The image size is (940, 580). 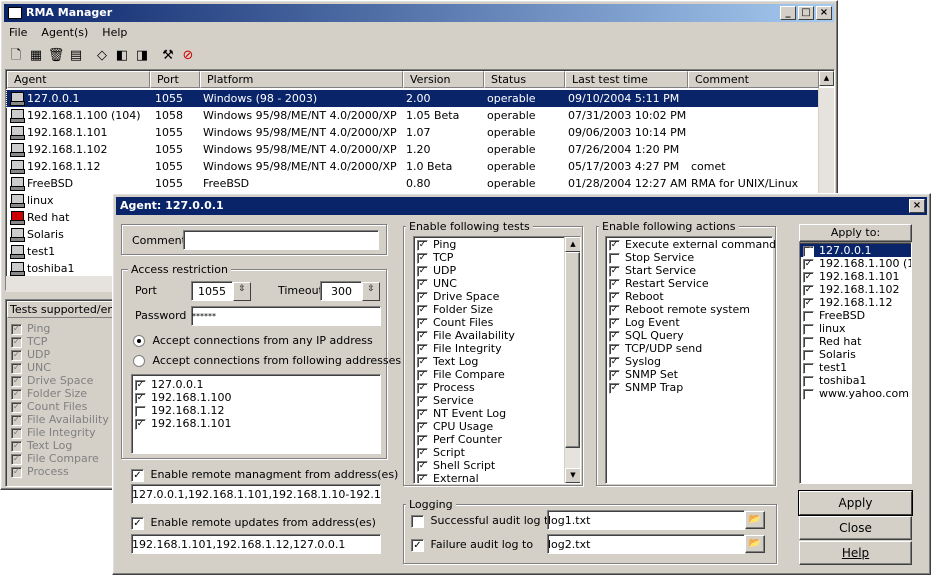 I want to click on col-last-test: Last test time, so click(x=626, y=79).